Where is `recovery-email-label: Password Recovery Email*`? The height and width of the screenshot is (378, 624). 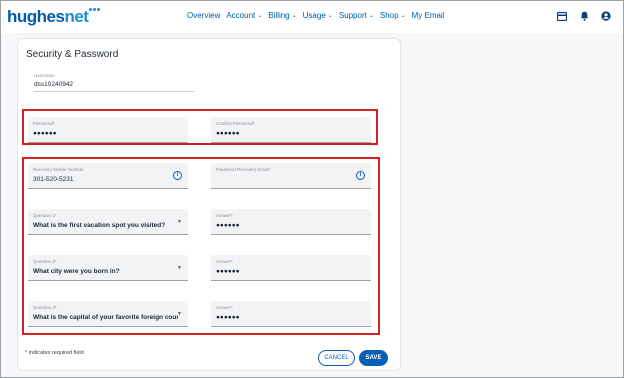
recovery-email-label: Password Recovery Email* is located at coordinates (243, 169).